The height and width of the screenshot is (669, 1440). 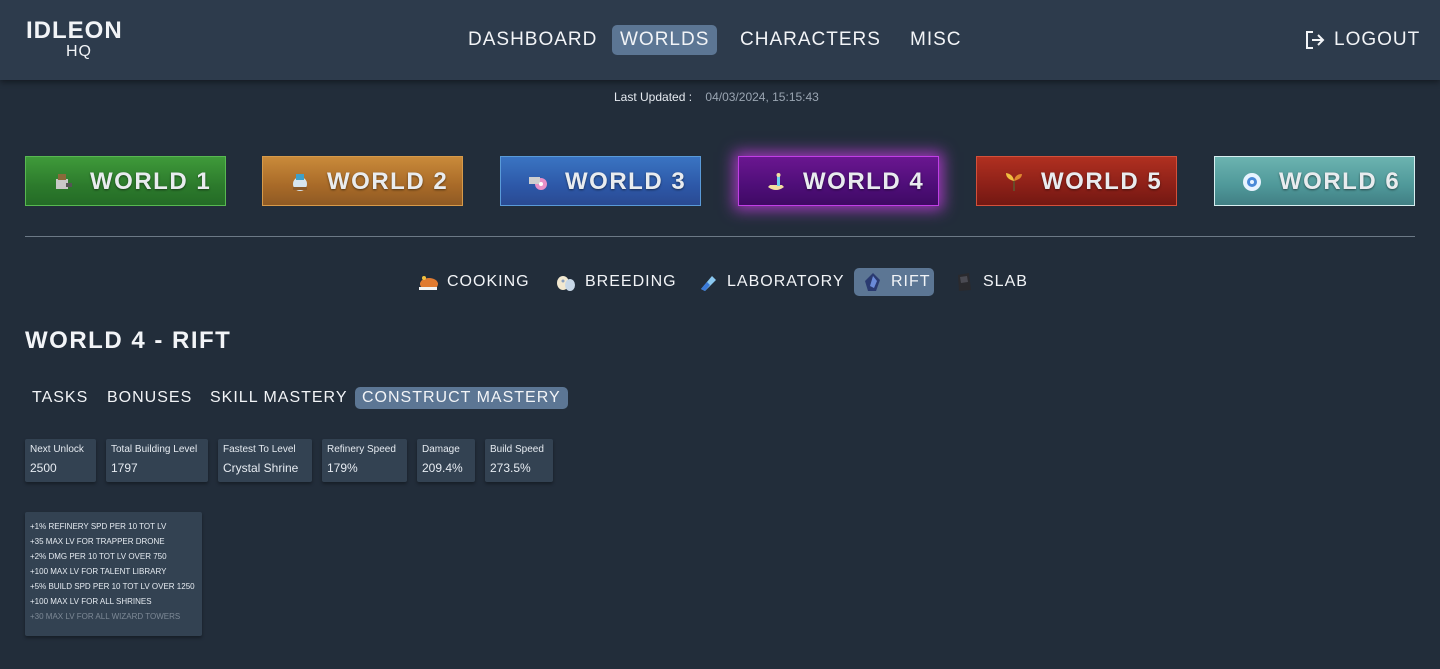 What do you see at coordinates (342, 468) in the screenshot?
I see `stat-value: 179%` at bounding box center [342, 468].